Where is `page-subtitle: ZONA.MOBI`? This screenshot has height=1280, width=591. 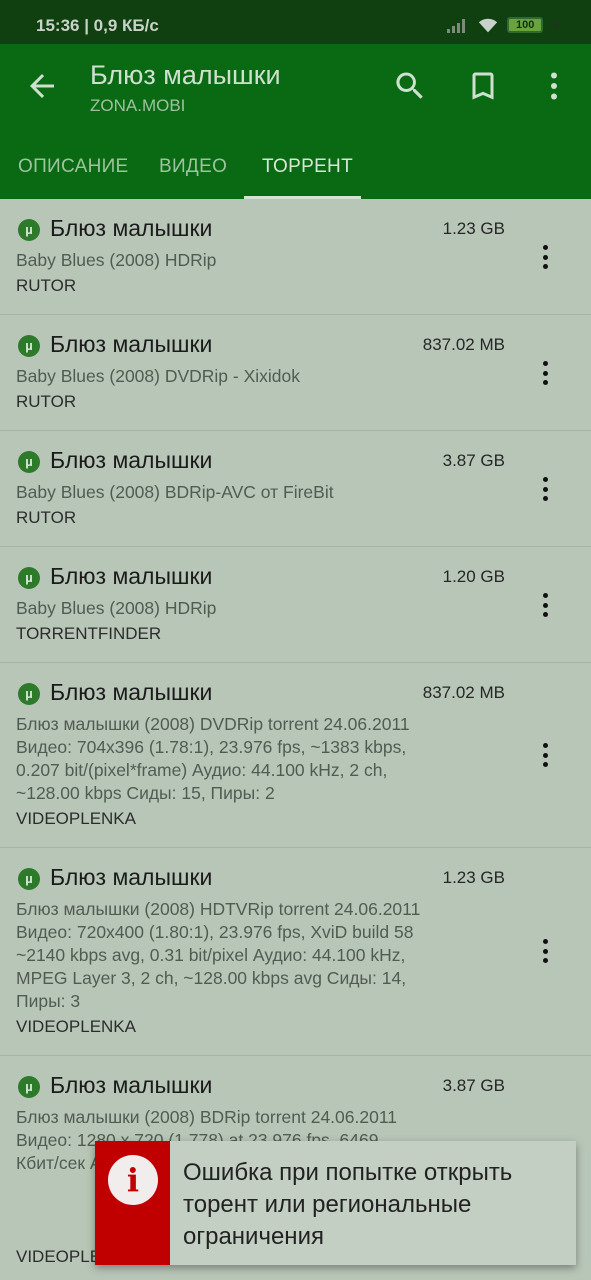
page-subtitle: ZONA.MOBI is located at coordinates (138, 105).